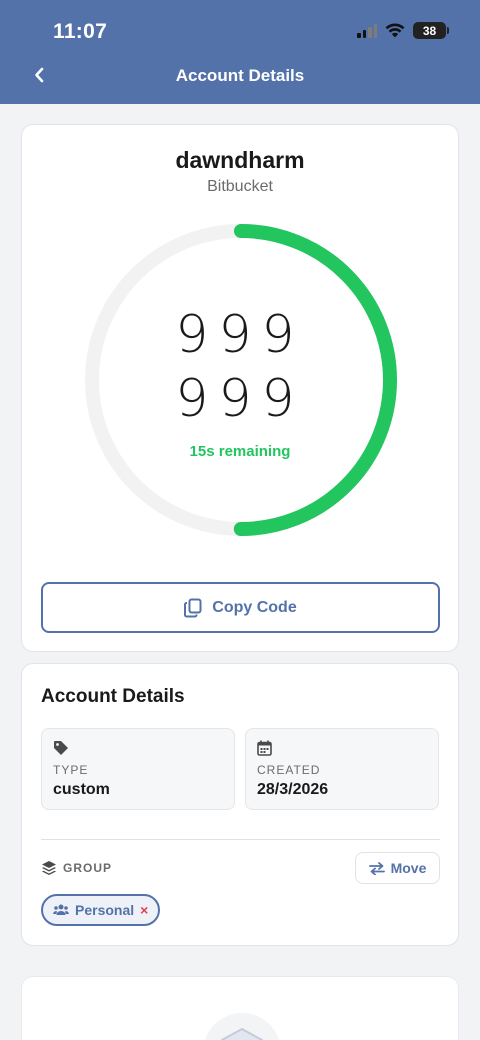 The image size is (480, 1040). I want to click on group-header: GROUP, so click(76, 868).